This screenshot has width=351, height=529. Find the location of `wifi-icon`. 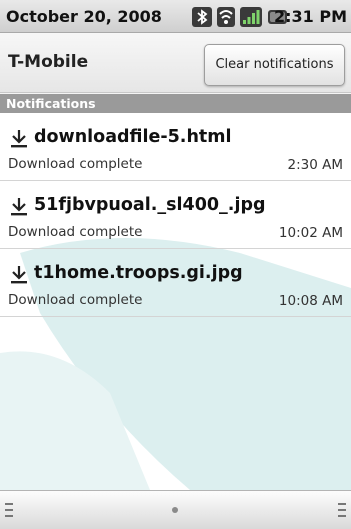

wifi-icon is located at coordinates (226, 17).